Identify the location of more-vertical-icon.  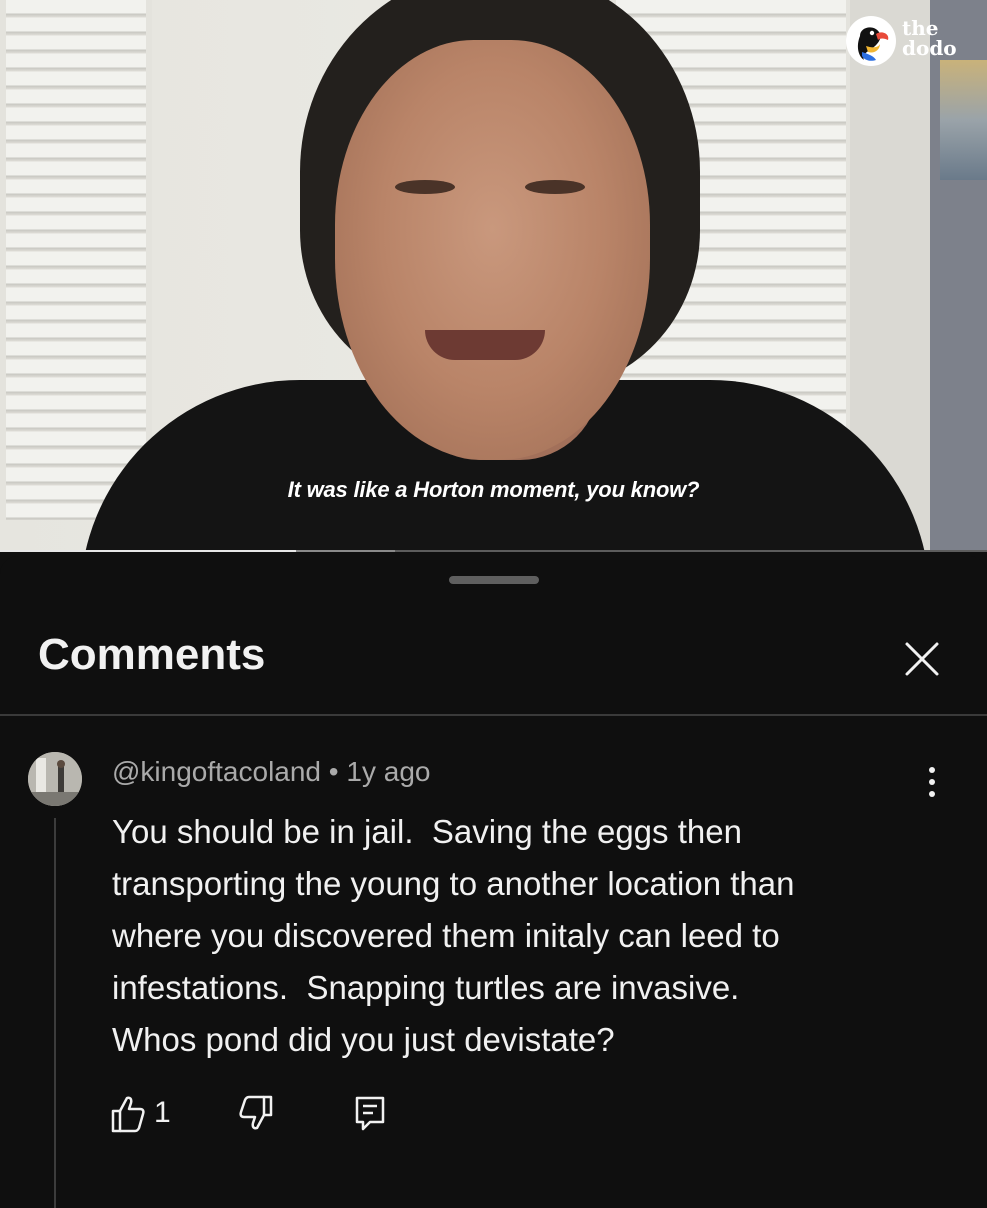
(932, 782).